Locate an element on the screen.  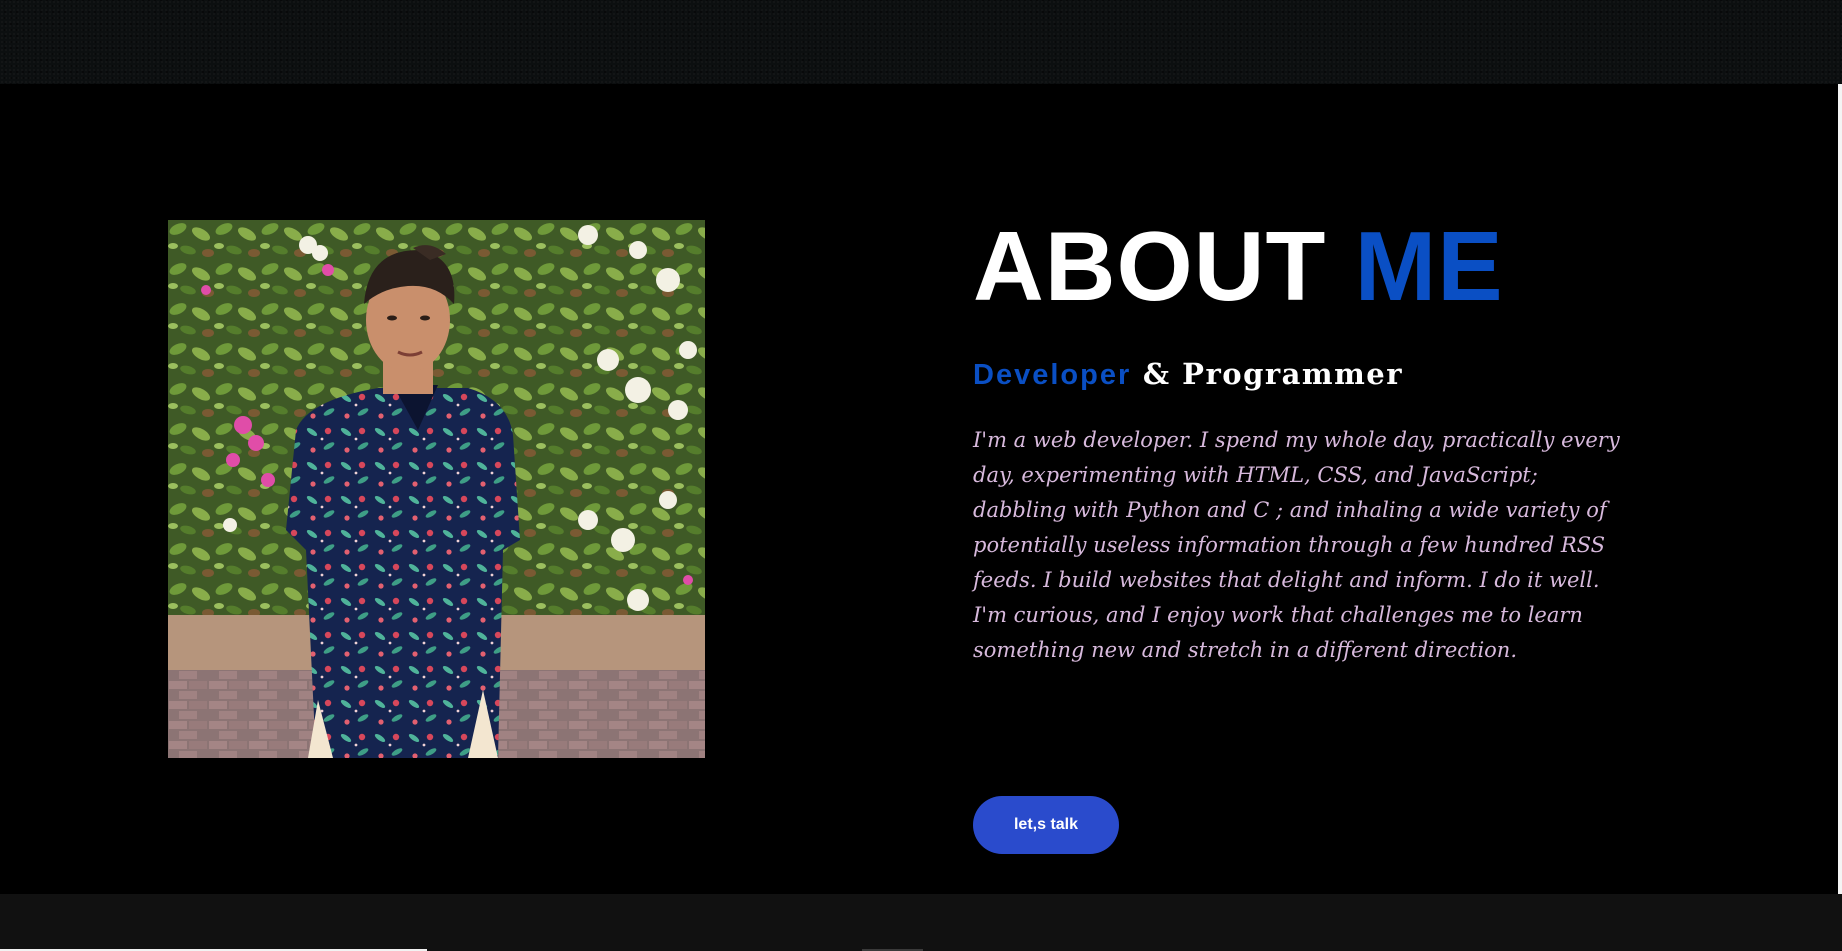
role-subheading: Developer & Programmer is located at coordinates (1303, 374).